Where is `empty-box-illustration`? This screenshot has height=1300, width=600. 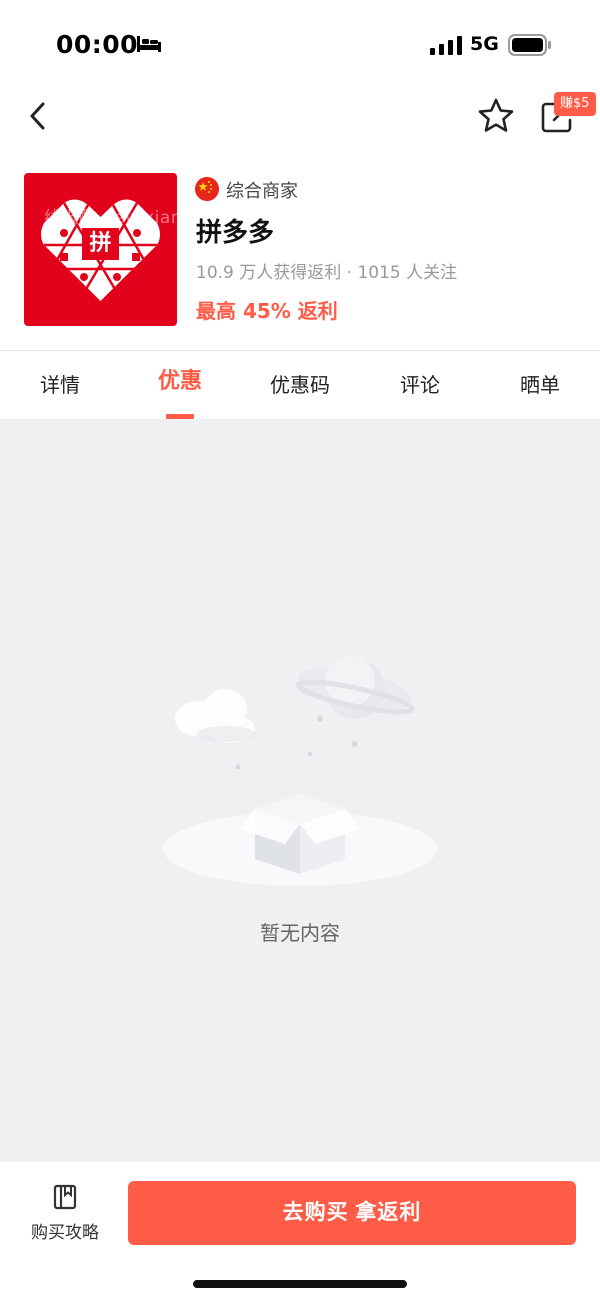
empty-box-illustration is located at coordinates (300, 774).